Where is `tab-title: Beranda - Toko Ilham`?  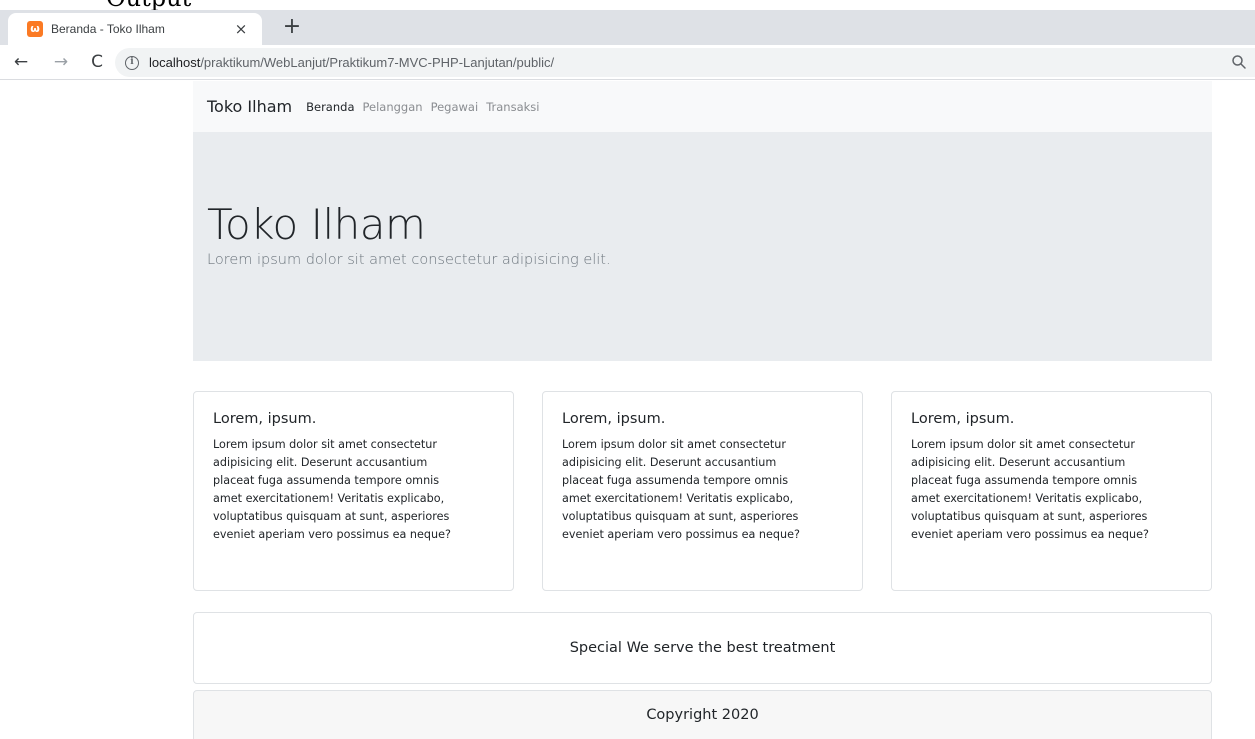
tab-title: Beranda - Toko Ilham is located at coordinates (108, 29).